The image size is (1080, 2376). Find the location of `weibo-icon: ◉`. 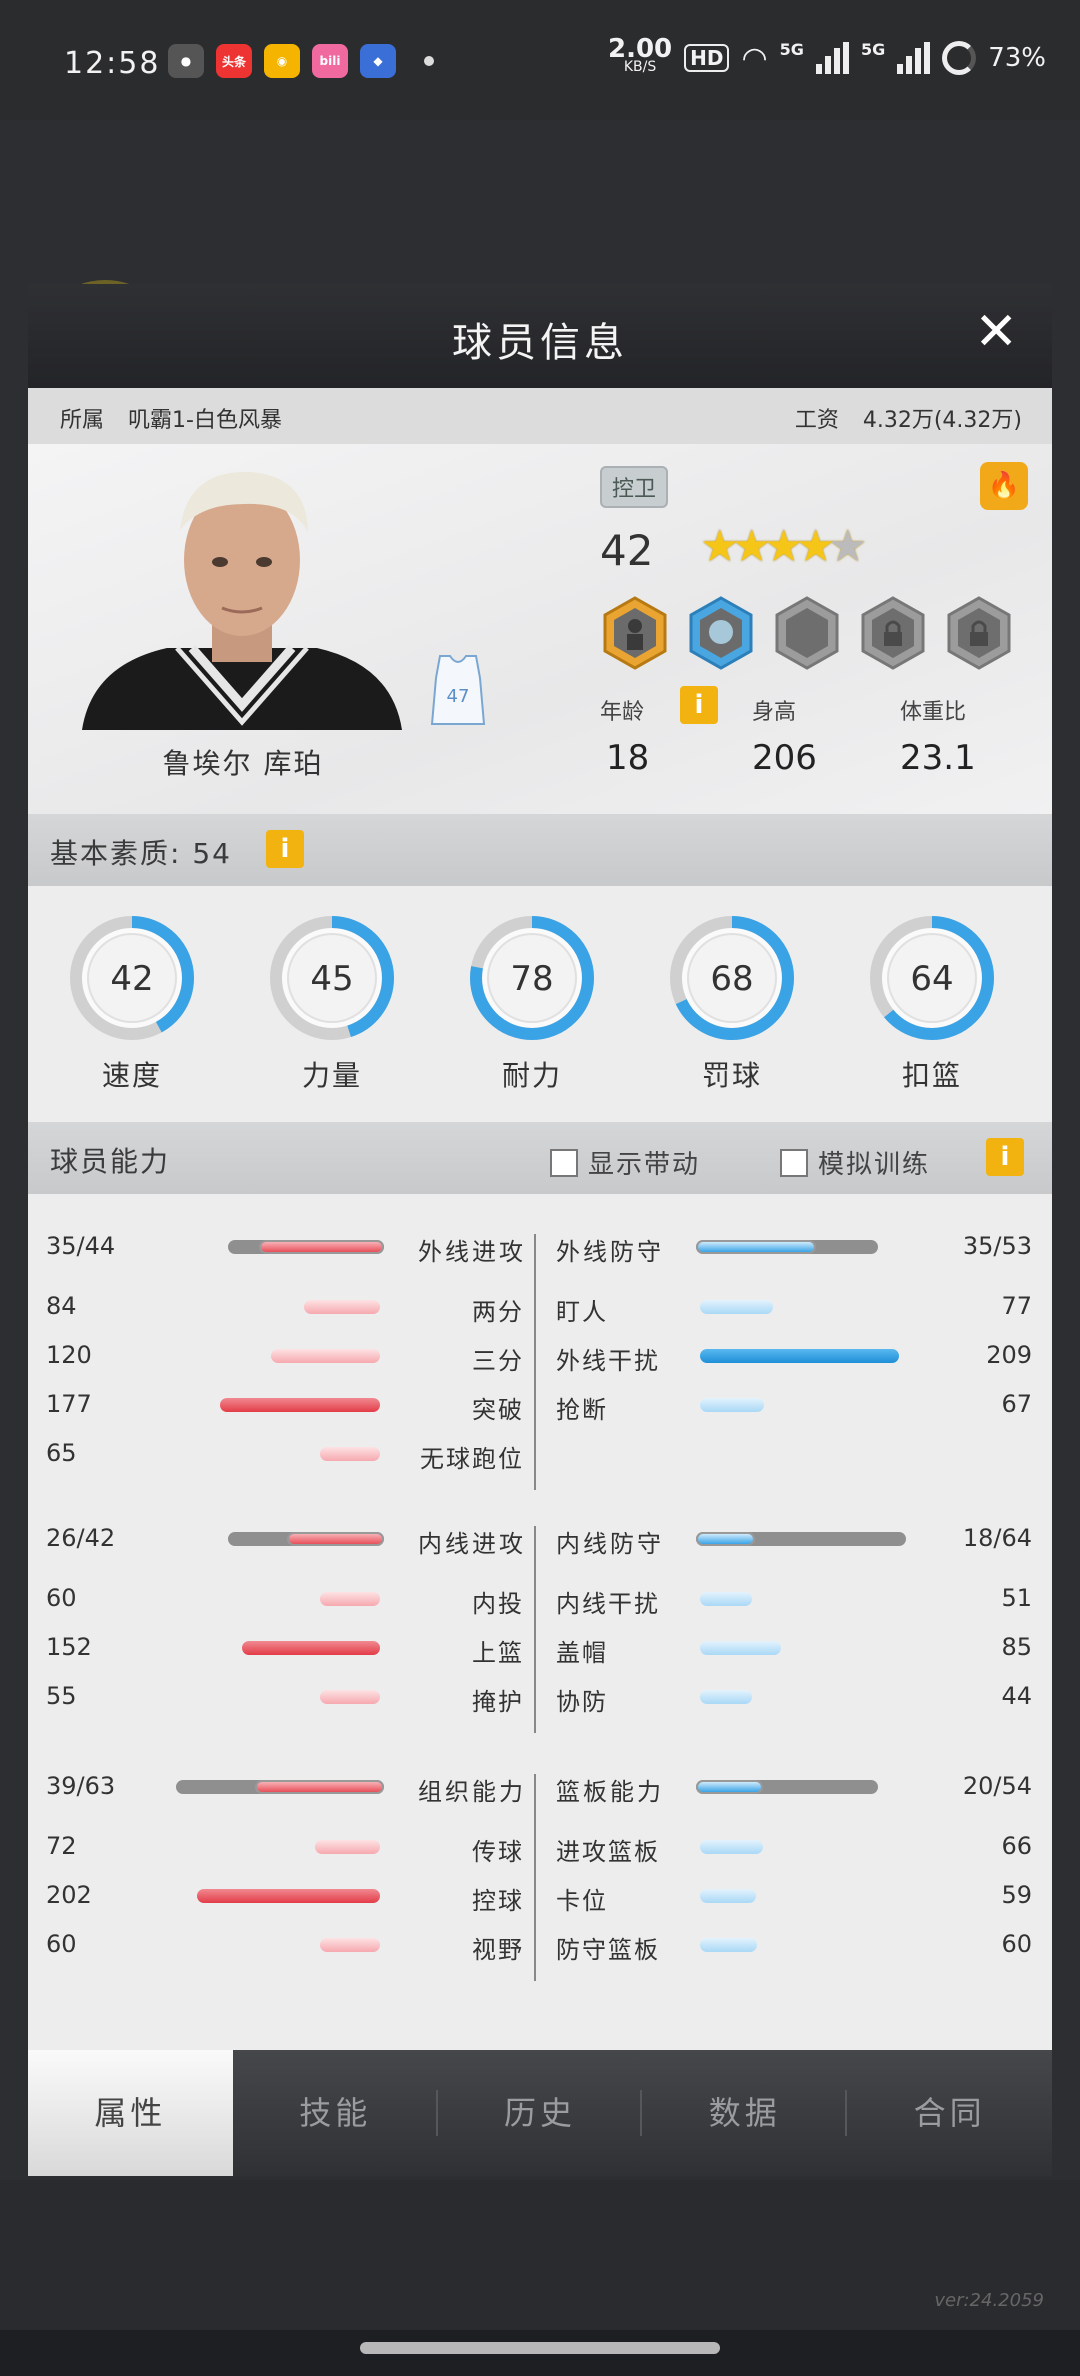

weibo-icon: ◉ is located at coordinates (282, 61).